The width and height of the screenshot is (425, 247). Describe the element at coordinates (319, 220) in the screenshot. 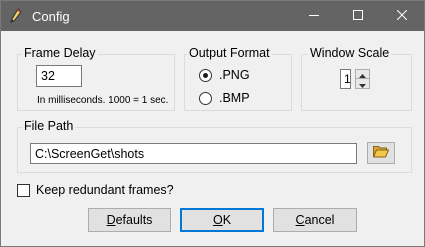

I see `cancel-label-rest: ancel` at that location.